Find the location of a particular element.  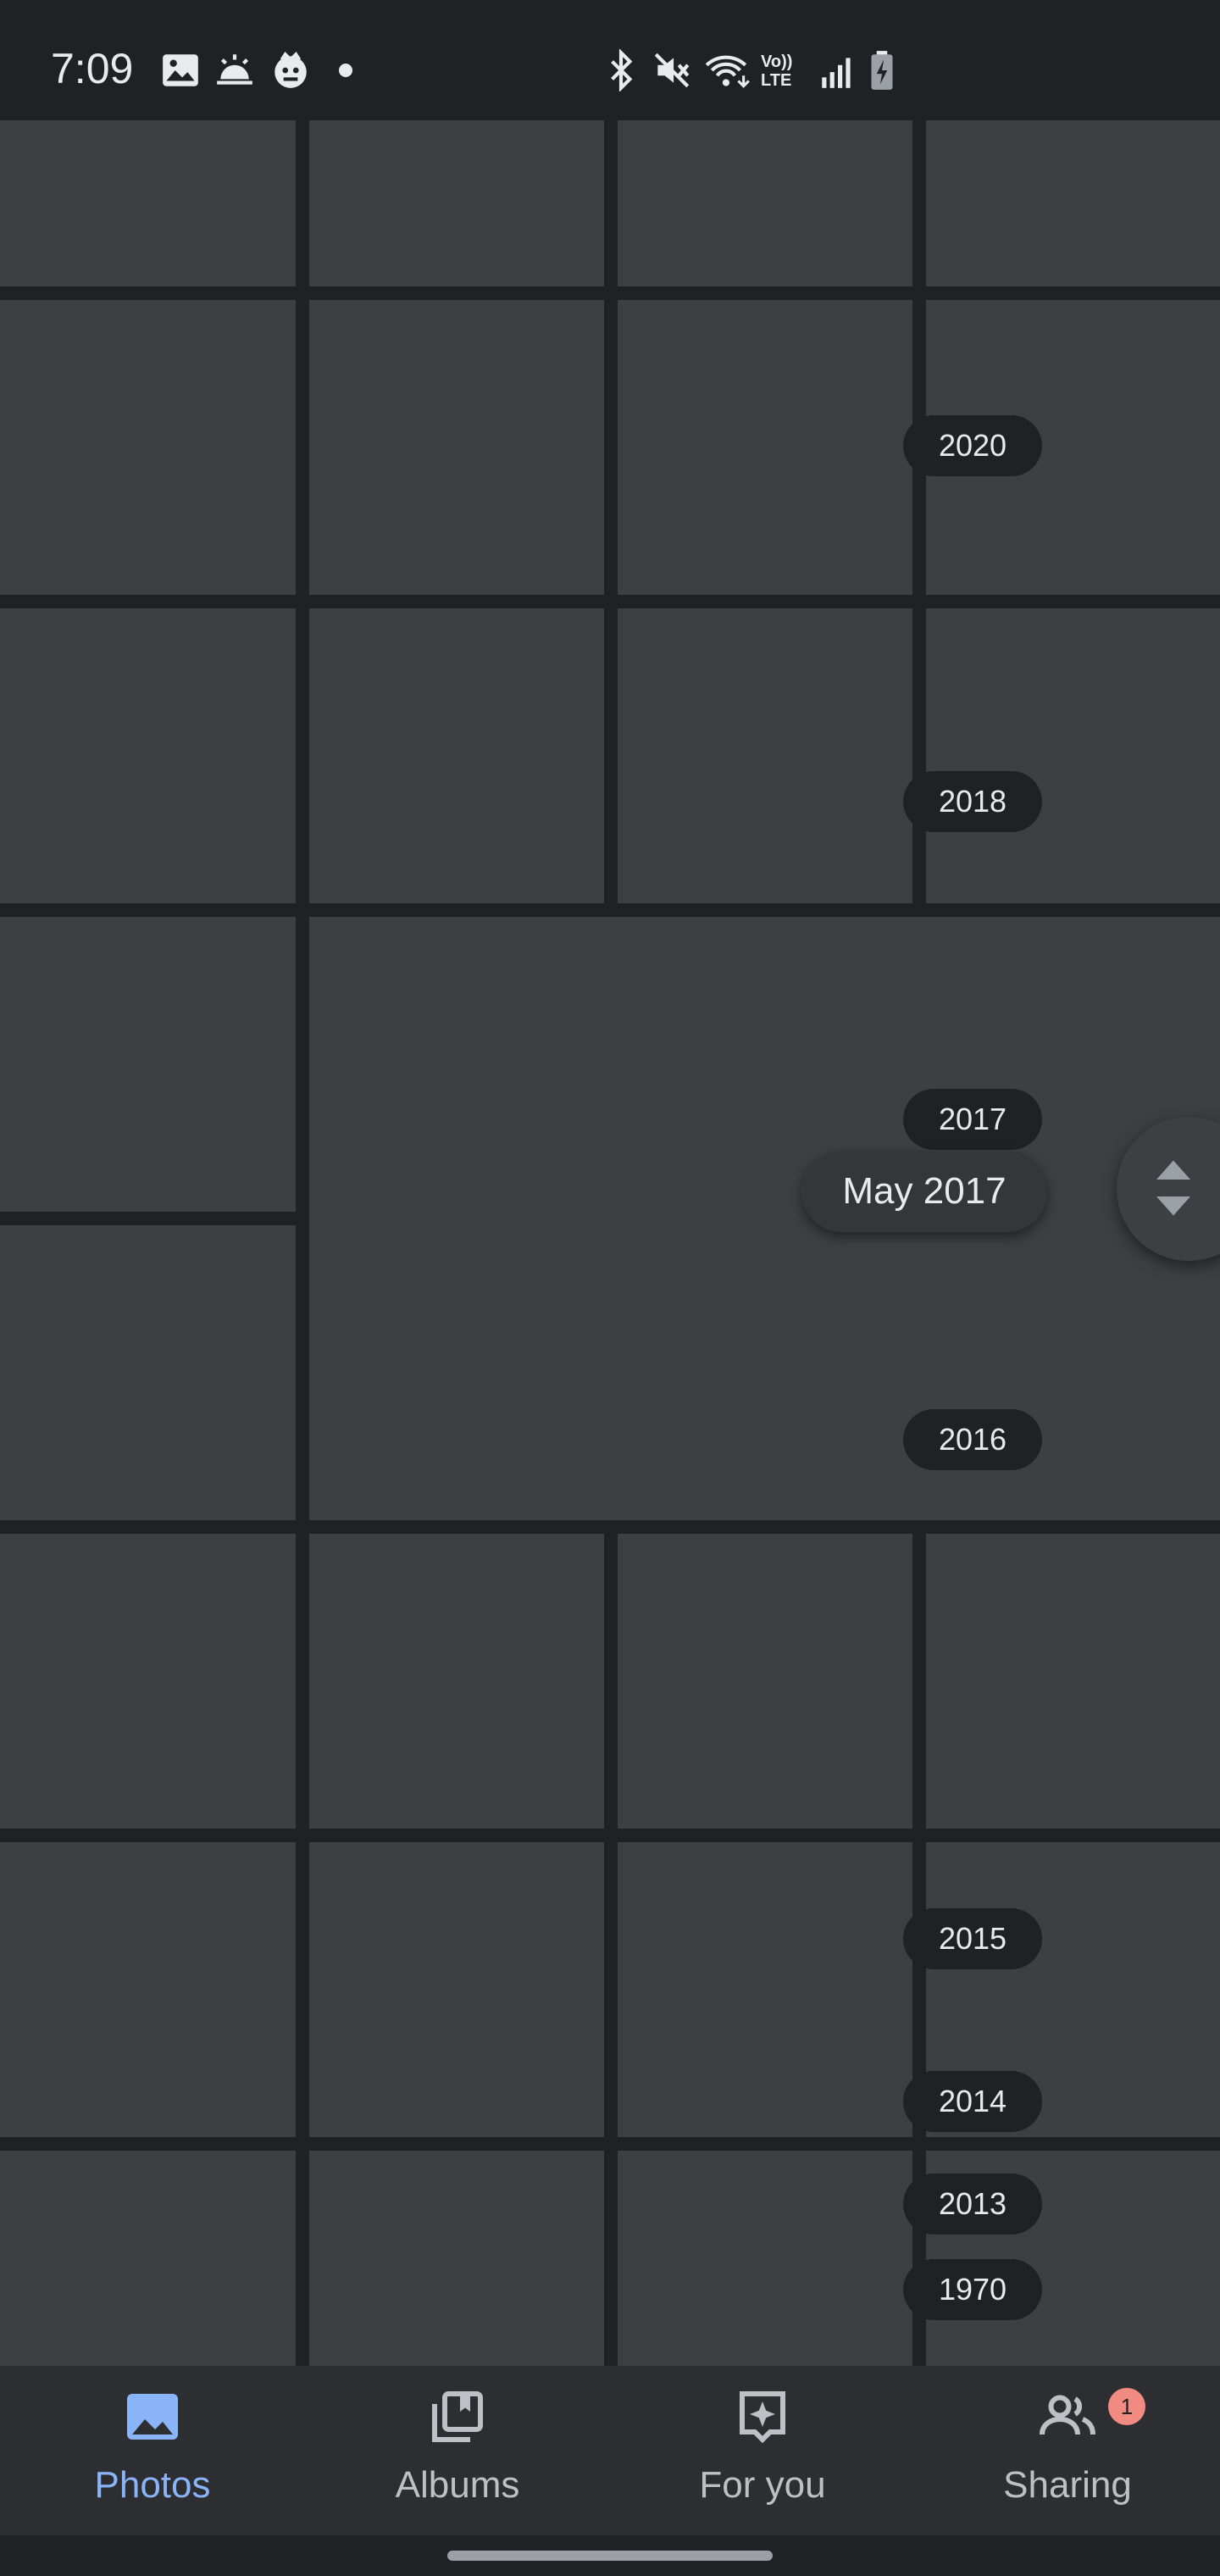

year-label-2014: 2014 is located at coordinates (972, 2101).